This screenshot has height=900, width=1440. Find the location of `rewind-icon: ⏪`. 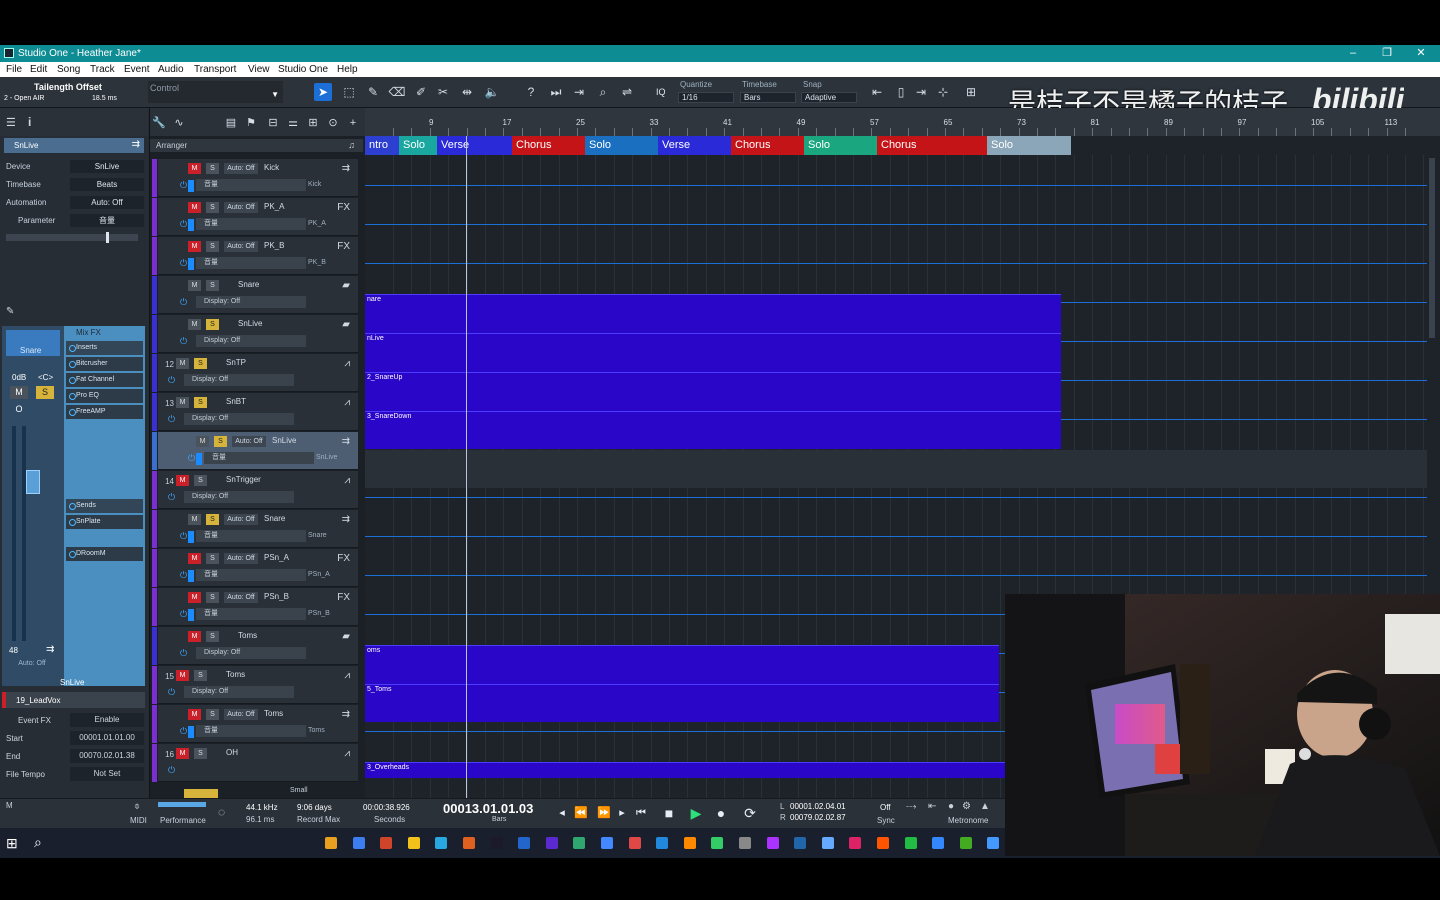

rewind-icon: ⏪ is located at coordinates (581, 813).